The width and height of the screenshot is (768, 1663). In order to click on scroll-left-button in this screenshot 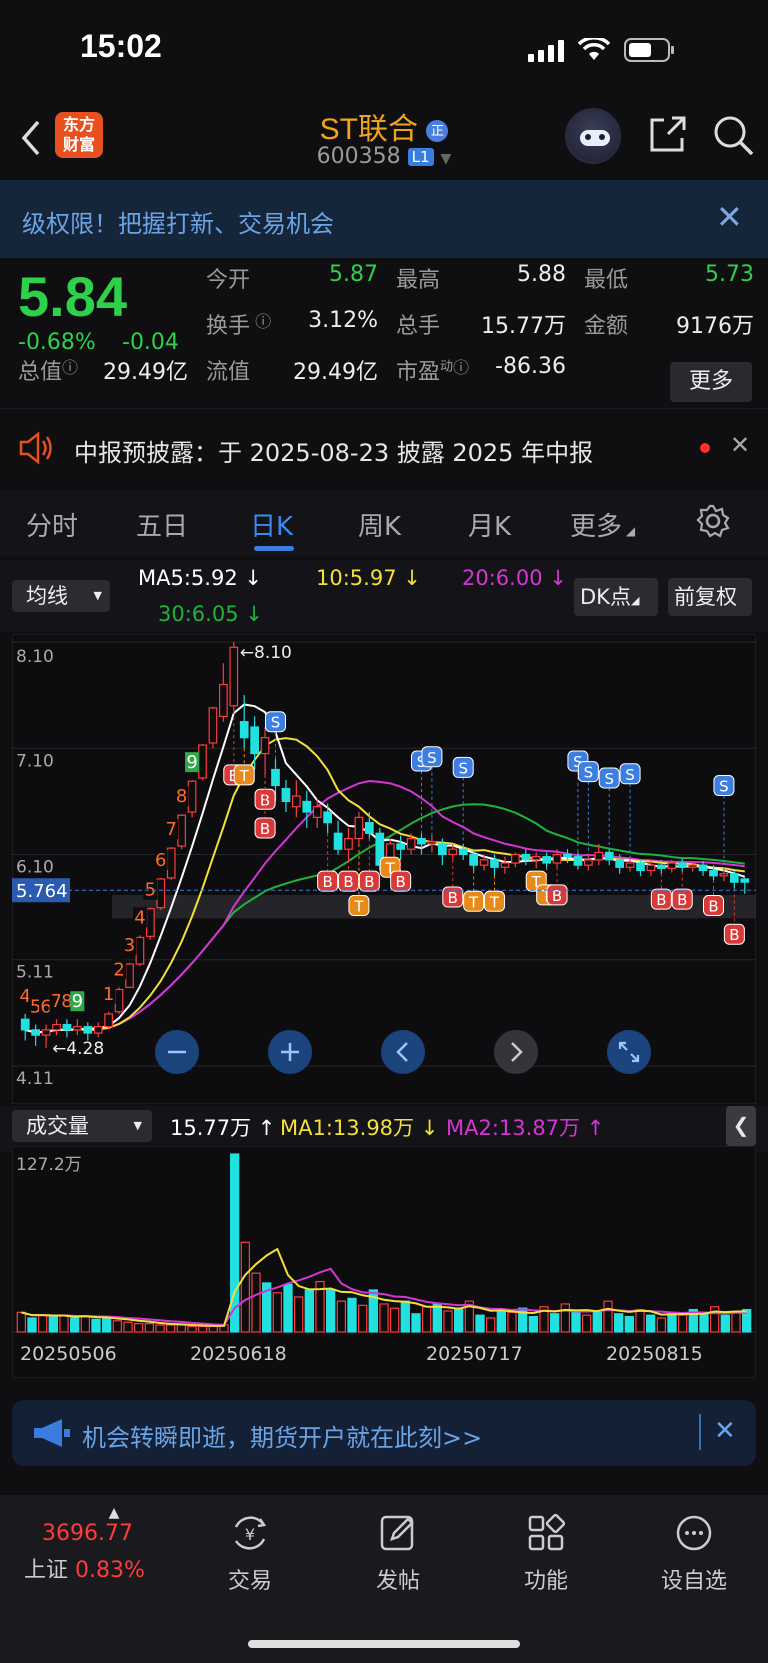, I will do `click(403, 1052)`.